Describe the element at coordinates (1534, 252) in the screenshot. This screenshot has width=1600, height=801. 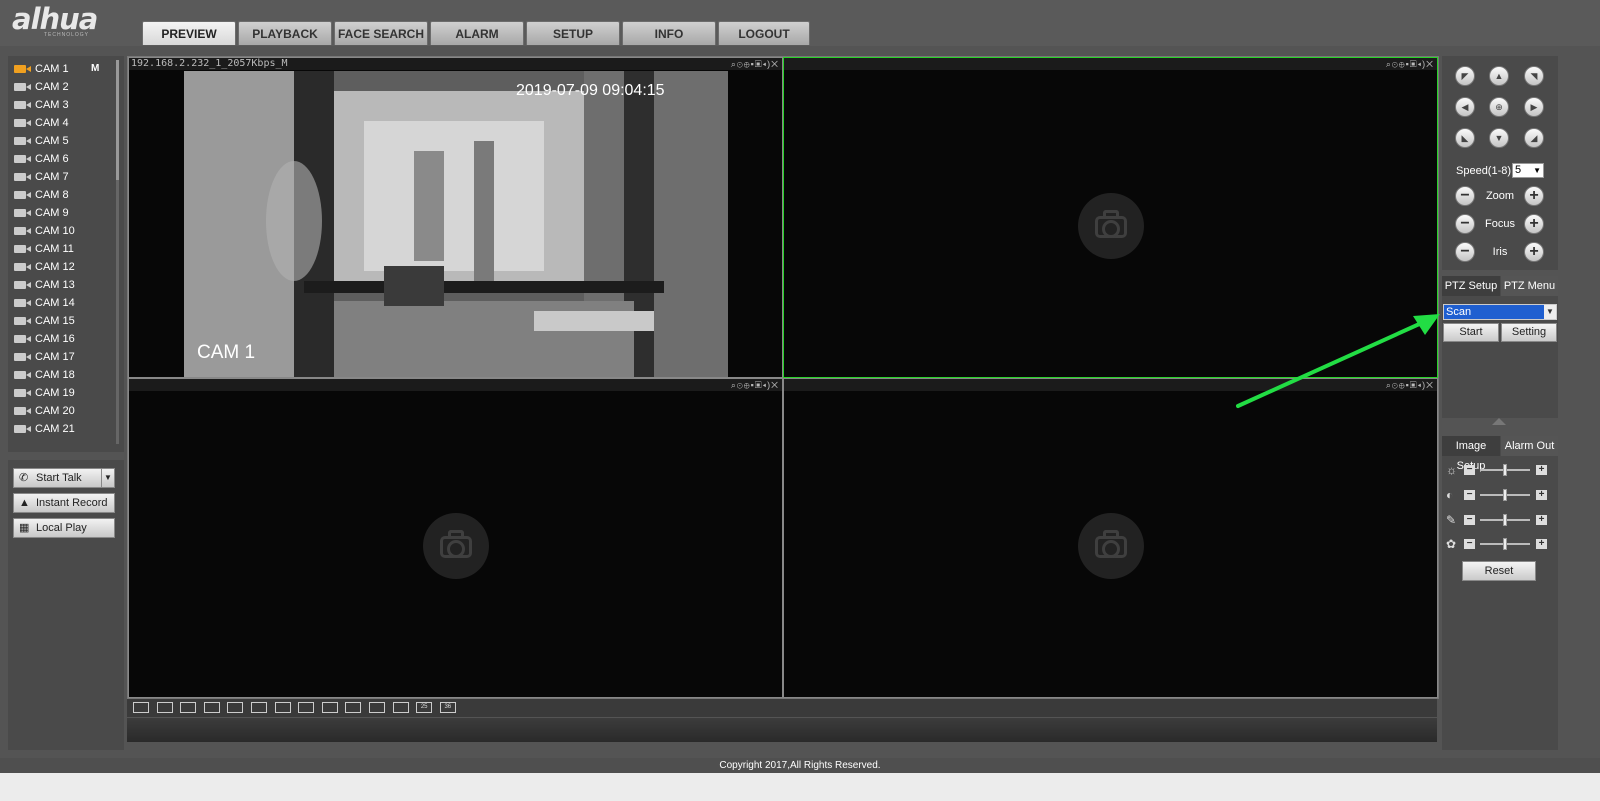
I see `iris-open-button: +` at that location.